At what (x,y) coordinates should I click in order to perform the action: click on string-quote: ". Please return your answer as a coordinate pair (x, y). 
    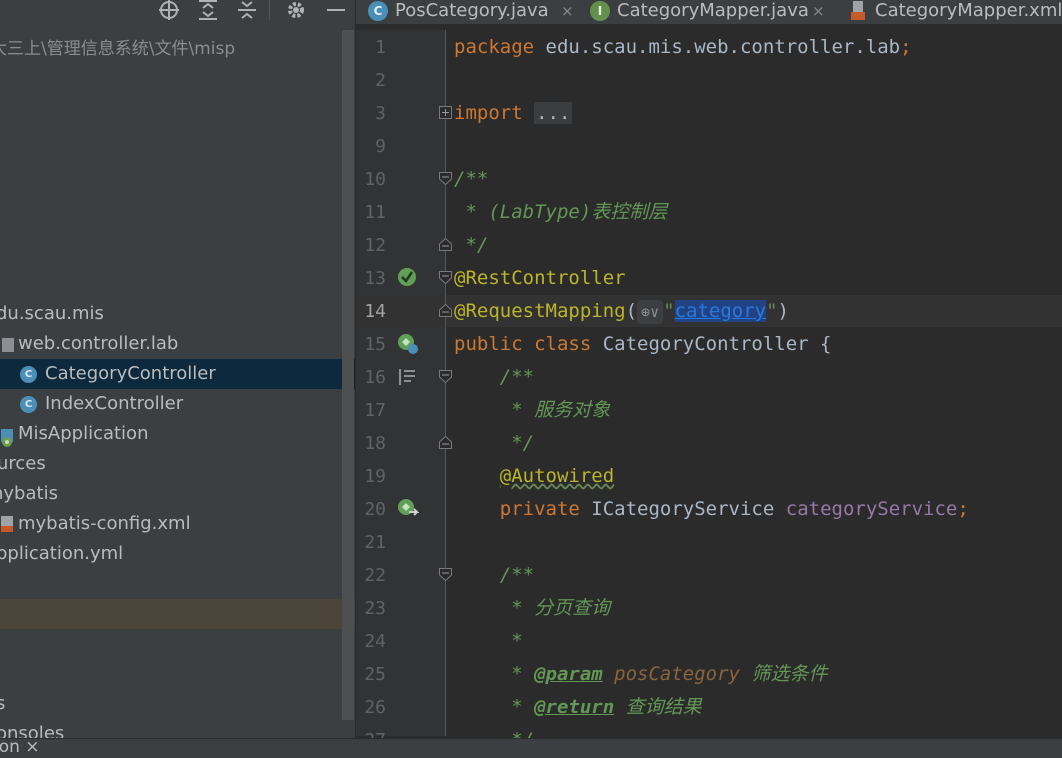
    Looking at the image, I should click on (772, 311).